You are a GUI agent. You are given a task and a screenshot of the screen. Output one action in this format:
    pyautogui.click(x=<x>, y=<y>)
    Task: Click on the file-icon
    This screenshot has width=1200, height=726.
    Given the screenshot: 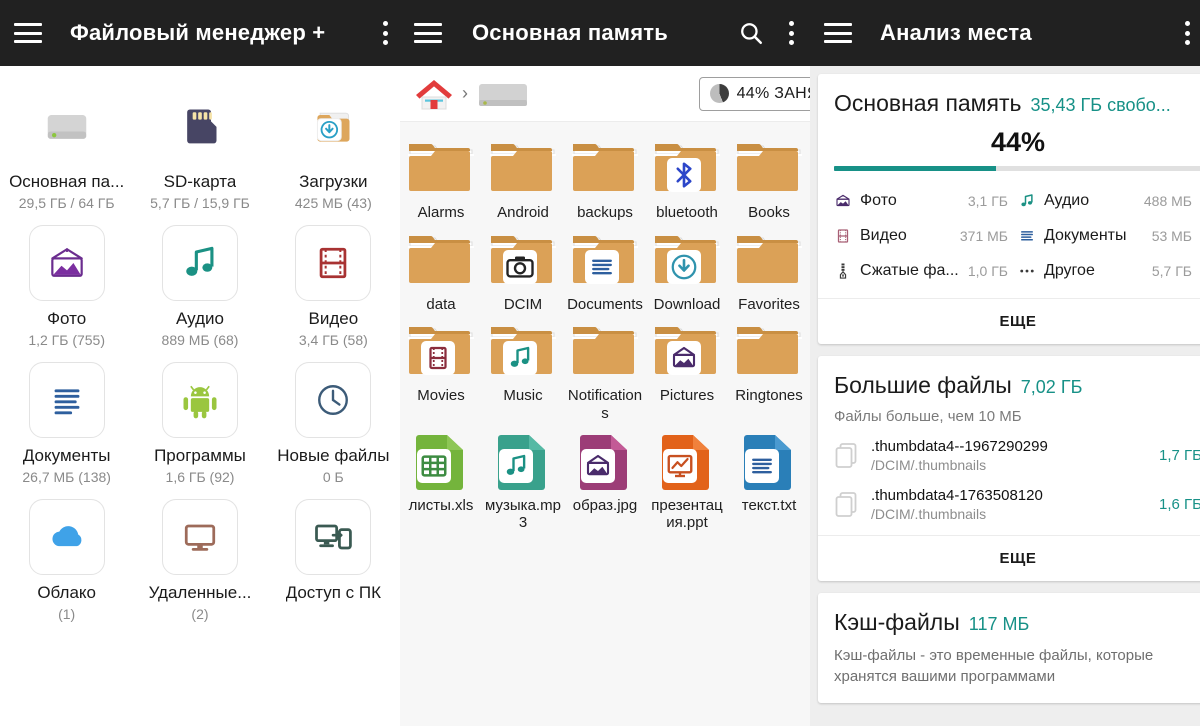 What is the action you would take?
    pyautogui.click(x=605, y=462)
    